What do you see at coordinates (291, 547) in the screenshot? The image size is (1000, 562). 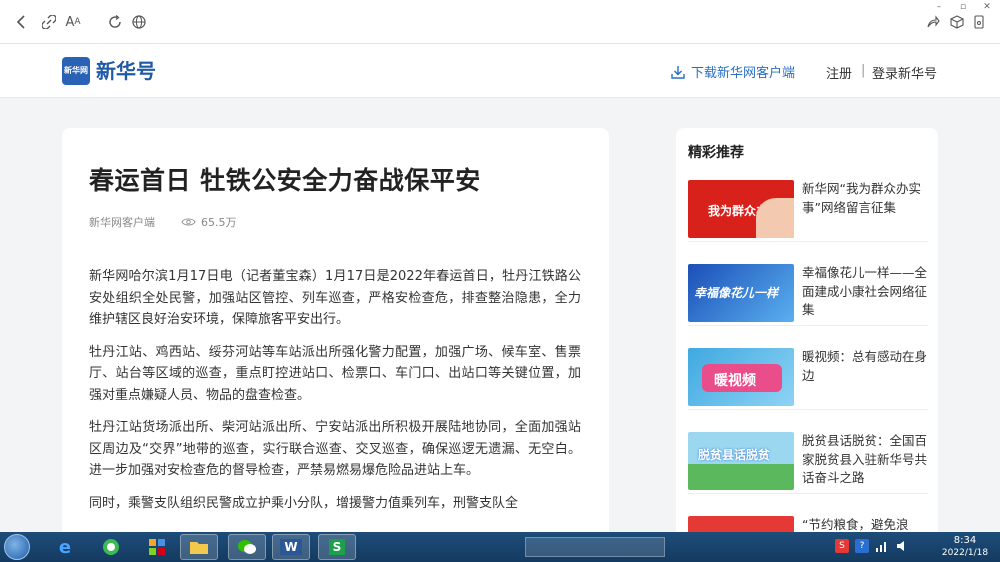 I see `word-icon: W` at bounding box center [291, 547].